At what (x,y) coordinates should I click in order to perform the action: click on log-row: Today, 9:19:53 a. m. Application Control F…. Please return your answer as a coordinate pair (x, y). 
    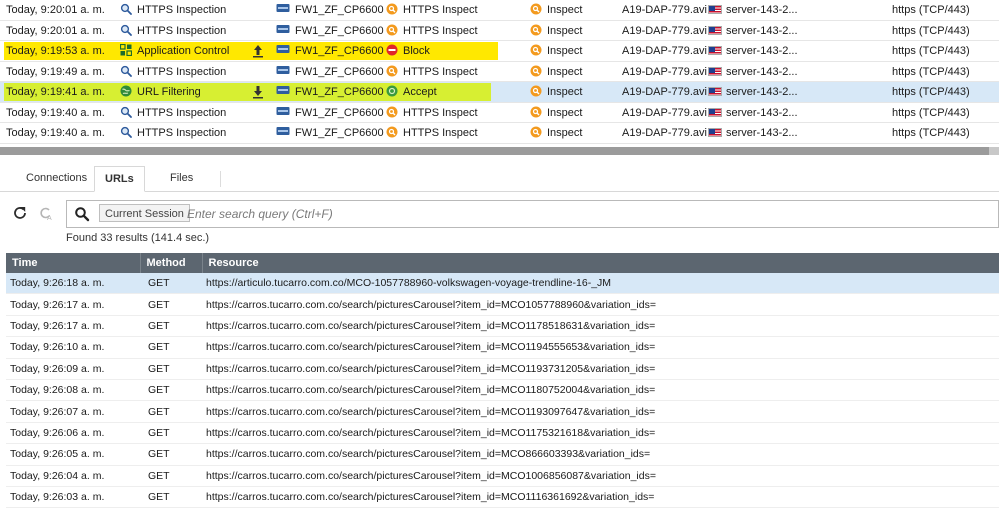
    Looking at the image, I should click on (499, 51).